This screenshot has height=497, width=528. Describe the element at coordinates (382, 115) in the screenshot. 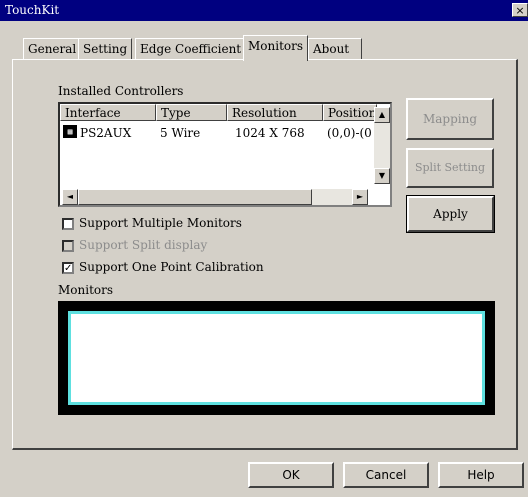

I see `scroll-up-button: ▲` at that location.